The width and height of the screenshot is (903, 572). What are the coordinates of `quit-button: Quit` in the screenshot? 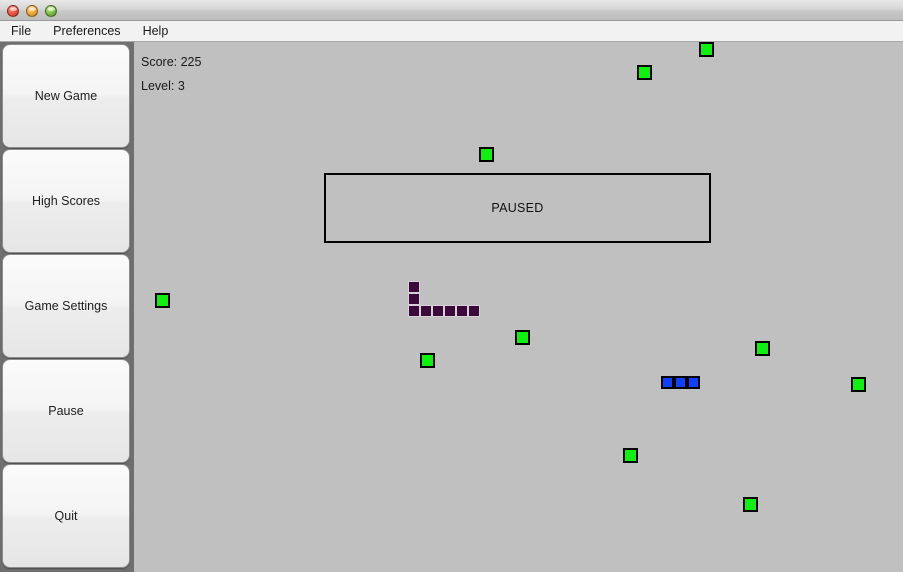 It's located at (66, 516).